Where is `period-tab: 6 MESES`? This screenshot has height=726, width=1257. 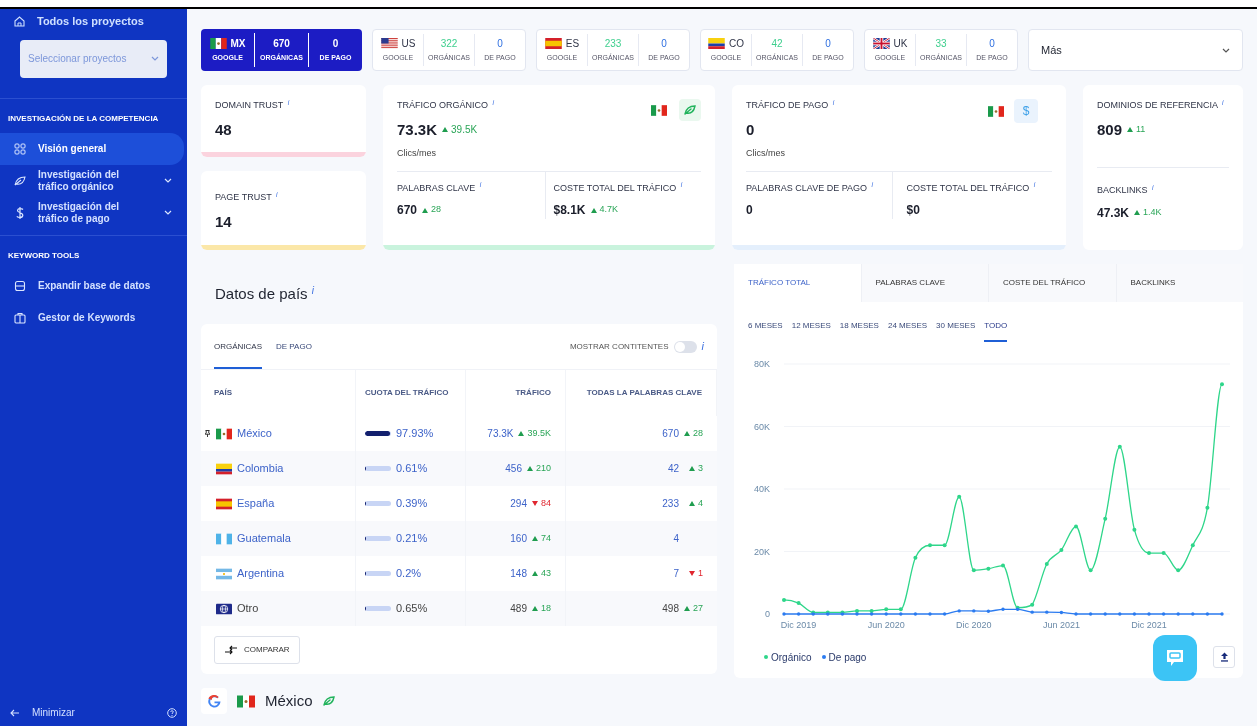 period-tab: 6 MESES is located at coordinates (765, 331).